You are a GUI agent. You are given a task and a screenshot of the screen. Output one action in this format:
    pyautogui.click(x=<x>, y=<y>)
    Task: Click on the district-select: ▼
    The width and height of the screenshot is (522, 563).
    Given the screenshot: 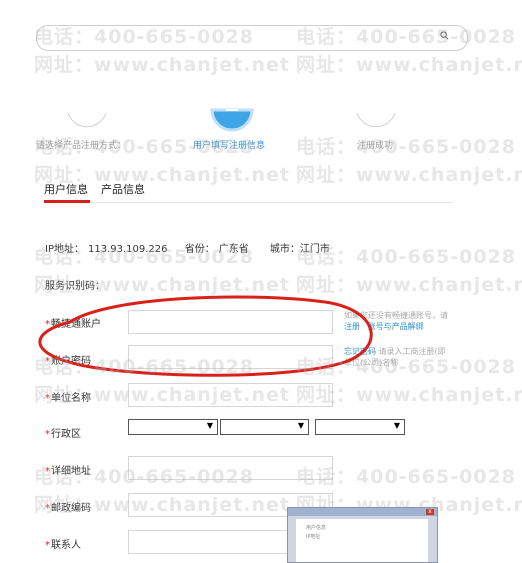 What is the action you would take?
    pyautogui.click(x=360, y=427)
    